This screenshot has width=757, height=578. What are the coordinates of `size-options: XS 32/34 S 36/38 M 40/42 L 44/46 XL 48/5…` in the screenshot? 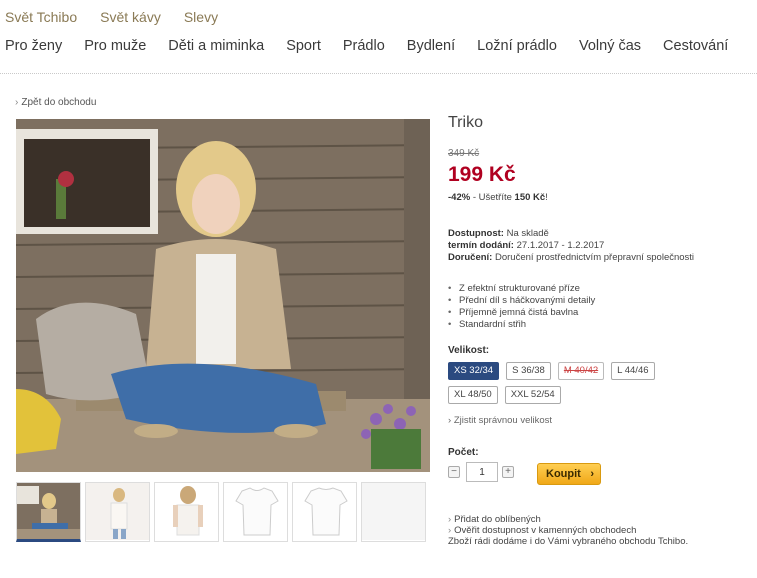 It's located at (568, 383).